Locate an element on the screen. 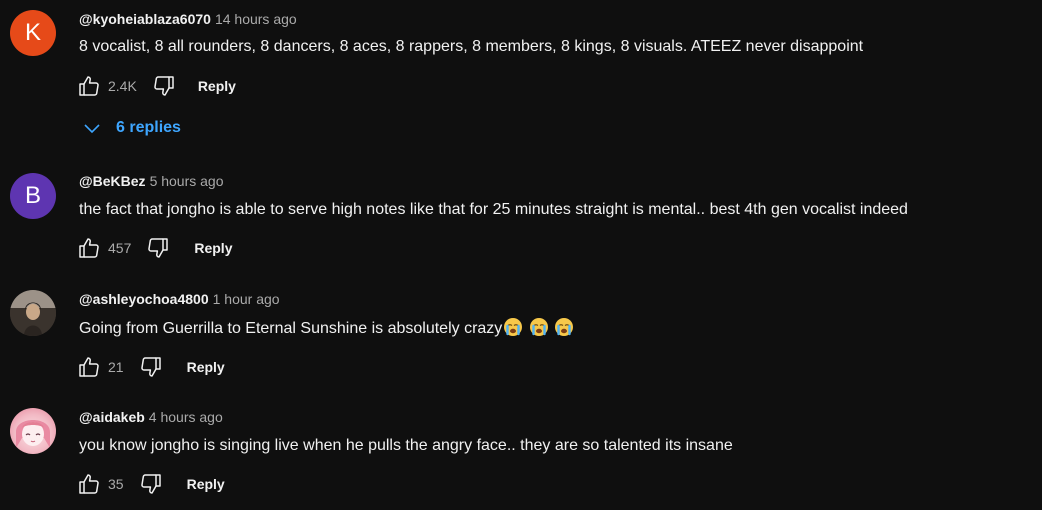 The width and height of the screenshot is (1042, 510). chevron-down-icon is located at coordinates (92, 129).